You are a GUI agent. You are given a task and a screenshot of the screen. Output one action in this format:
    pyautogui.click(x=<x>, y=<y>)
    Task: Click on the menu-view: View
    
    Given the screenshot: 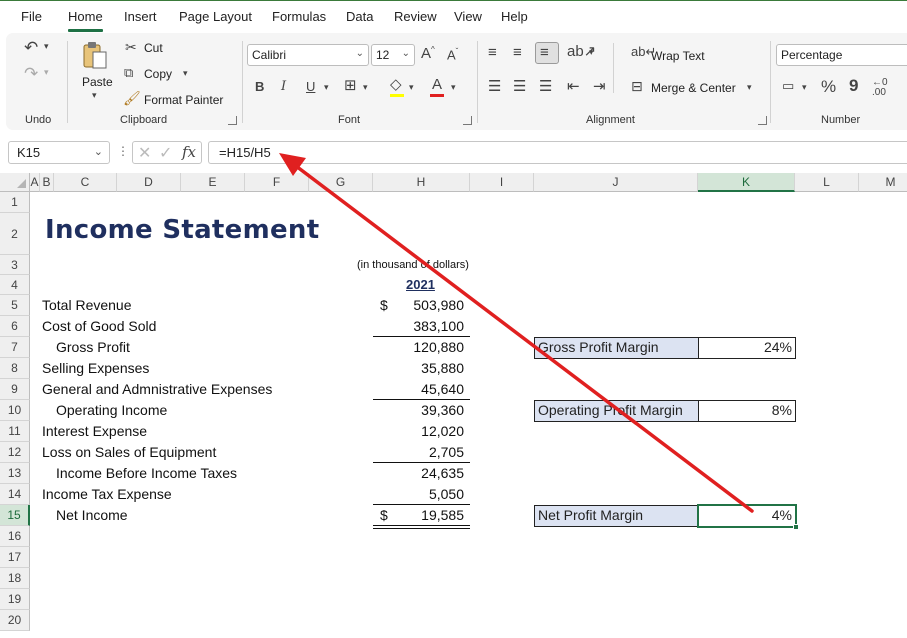 What is the action you would take?
    pyautogui.click(x=468, y=16)
    